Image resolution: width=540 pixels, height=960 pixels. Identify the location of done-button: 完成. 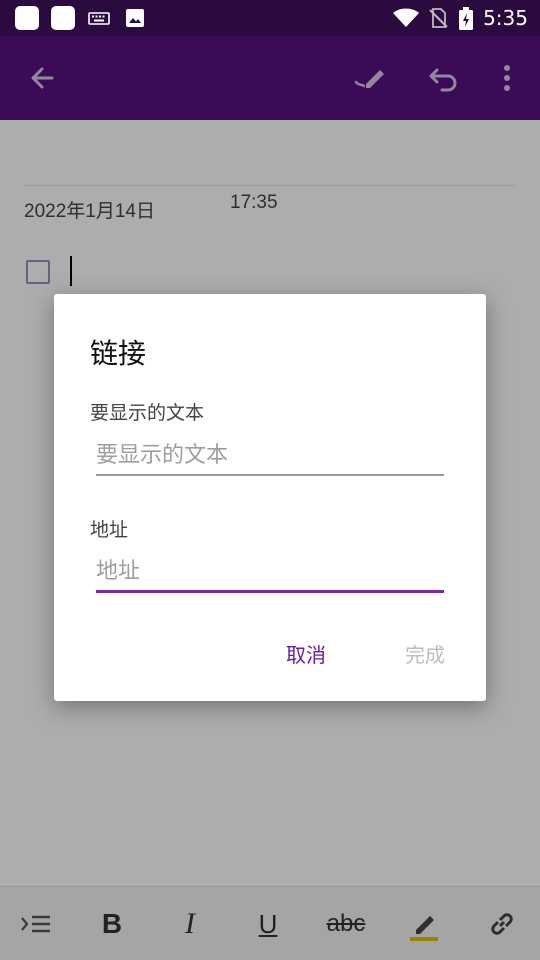
(425, 653).